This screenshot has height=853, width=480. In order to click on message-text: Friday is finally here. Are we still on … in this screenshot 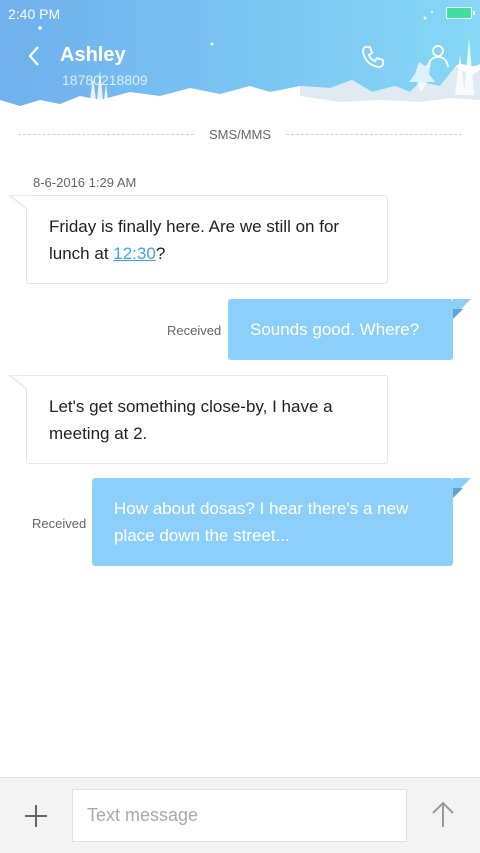, I will do `click(194, 240)`.